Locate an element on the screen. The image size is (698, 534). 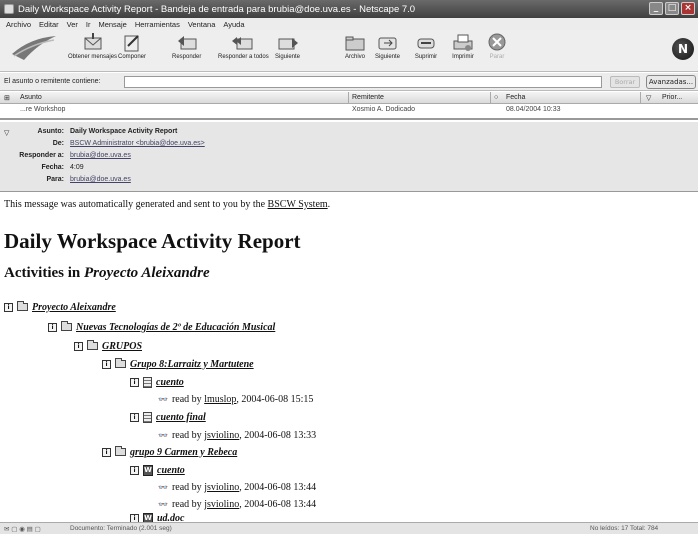
next-message-icon is located at coordinates (387, 43).